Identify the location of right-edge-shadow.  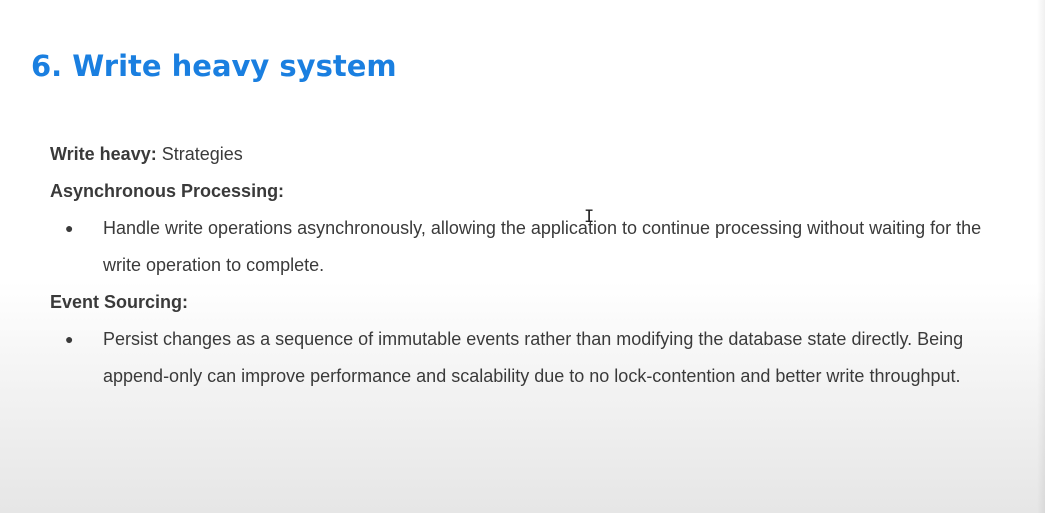
(1041, 256).